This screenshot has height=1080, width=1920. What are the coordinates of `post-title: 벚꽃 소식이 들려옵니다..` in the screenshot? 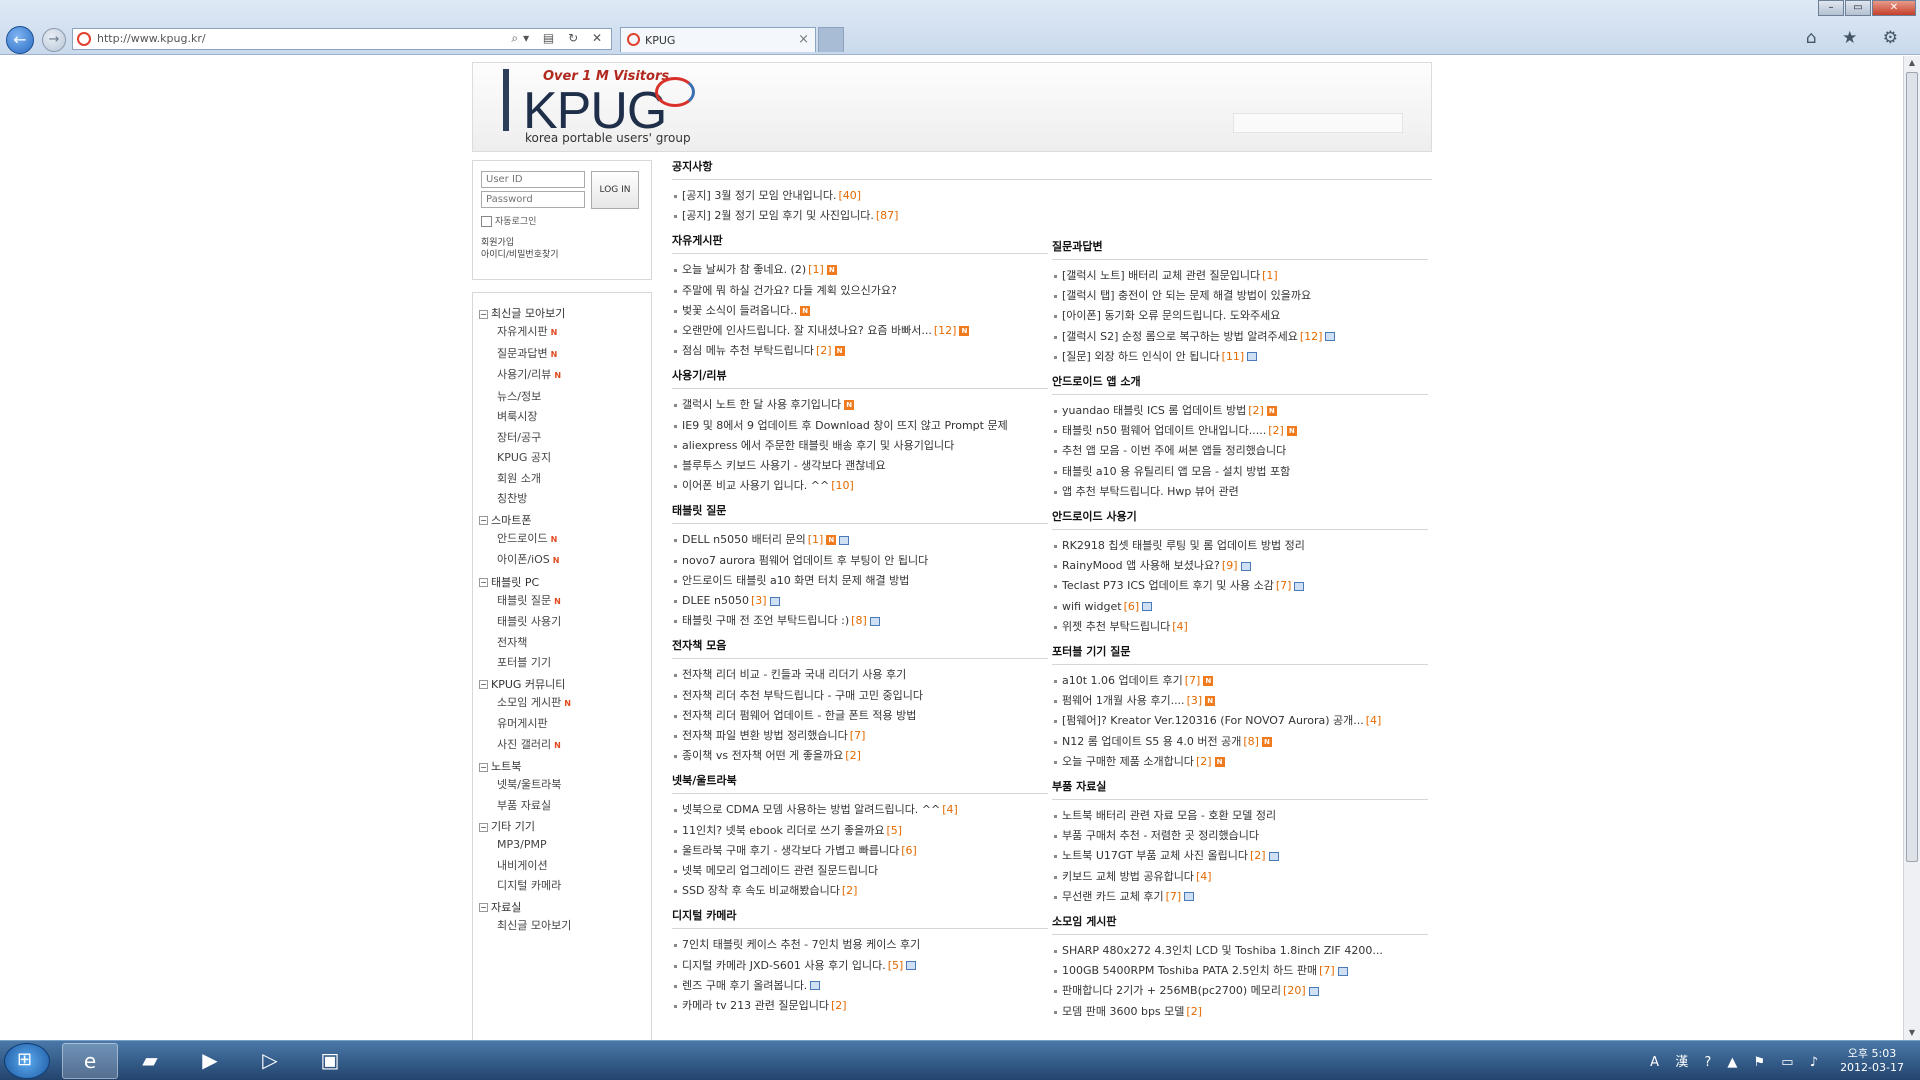 It's located at (739, 310).